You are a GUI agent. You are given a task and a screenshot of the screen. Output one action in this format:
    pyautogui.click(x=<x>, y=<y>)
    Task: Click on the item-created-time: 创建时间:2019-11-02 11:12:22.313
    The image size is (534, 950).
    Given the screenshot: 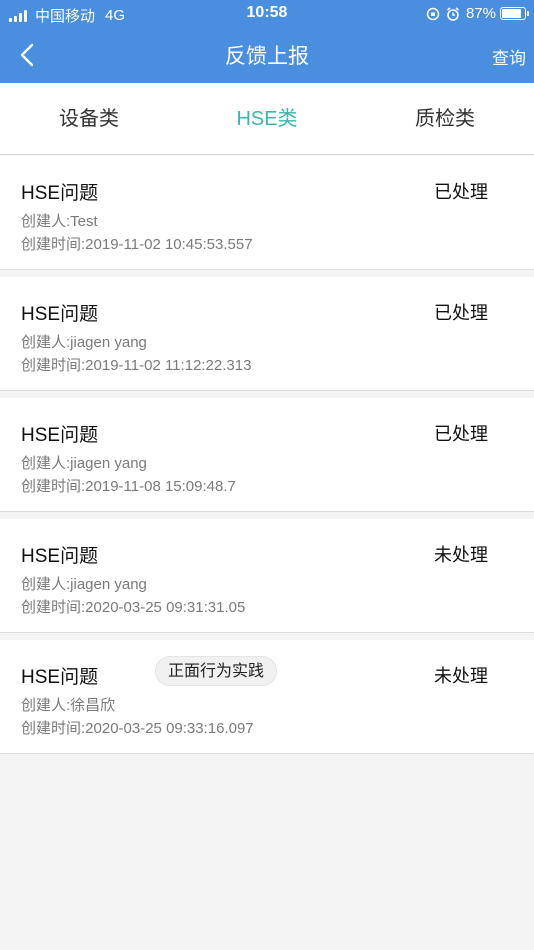 What is the action you would take?
    pyautogui.click(x=136, y=365)
    